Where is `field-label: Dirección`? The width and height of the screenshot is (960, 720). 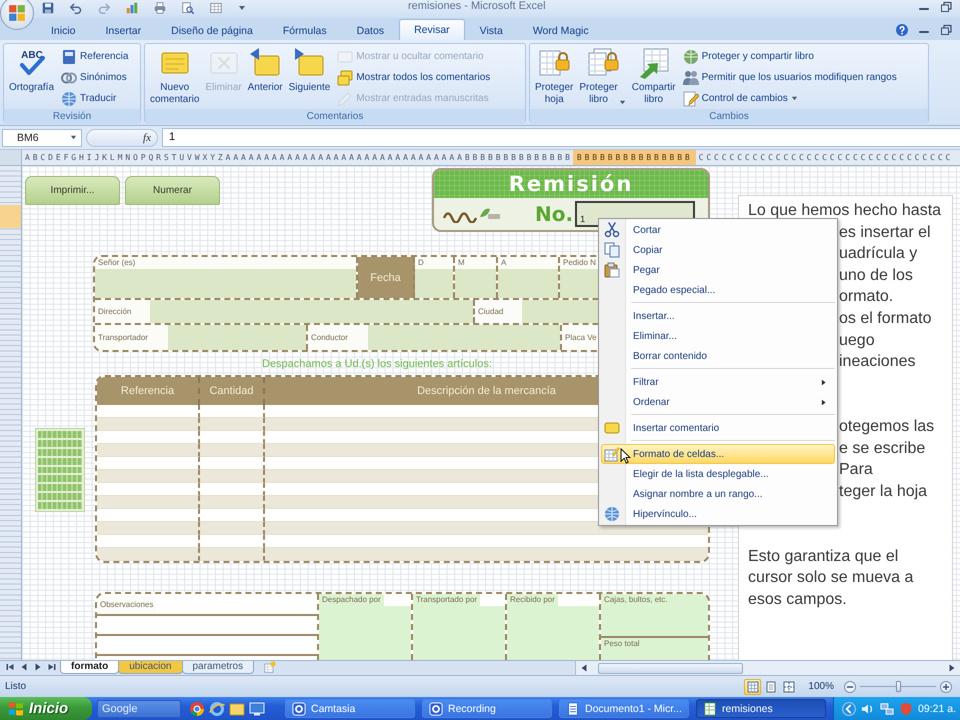
field-label: Dirección is located at coordinates (122, 311).